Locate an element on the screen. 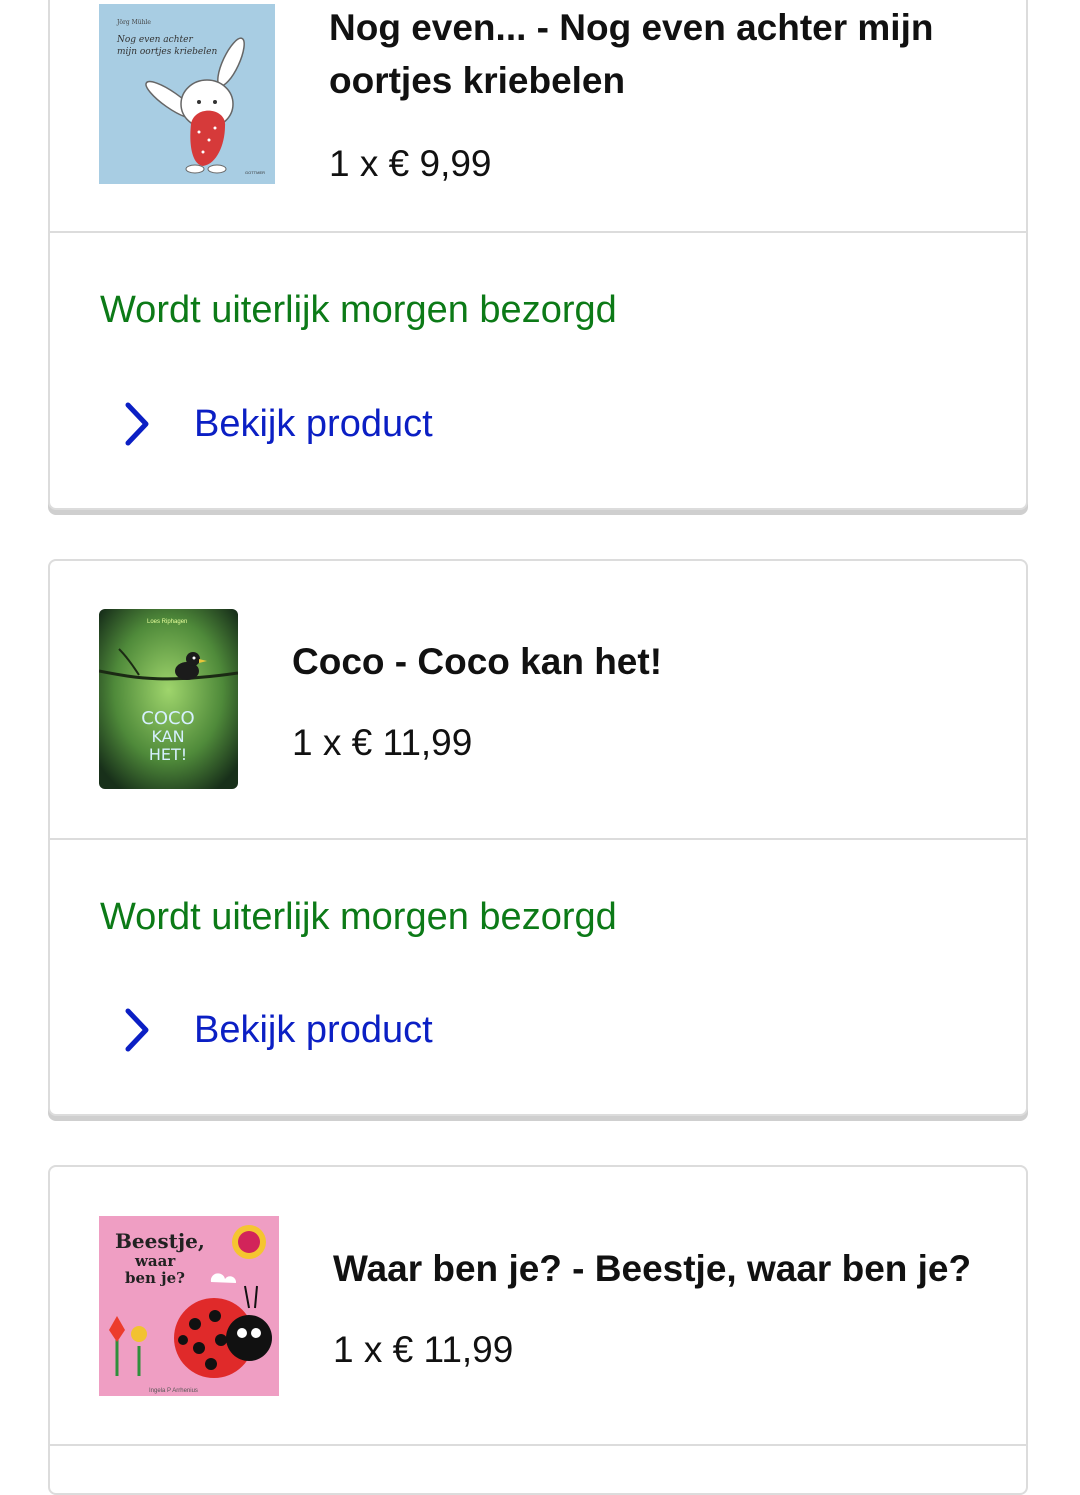 Image resolution: width=1080 pixels, height=1495 pixels. svg-text: Ingela P Arrhenius is located at coordinates (173, 1391).